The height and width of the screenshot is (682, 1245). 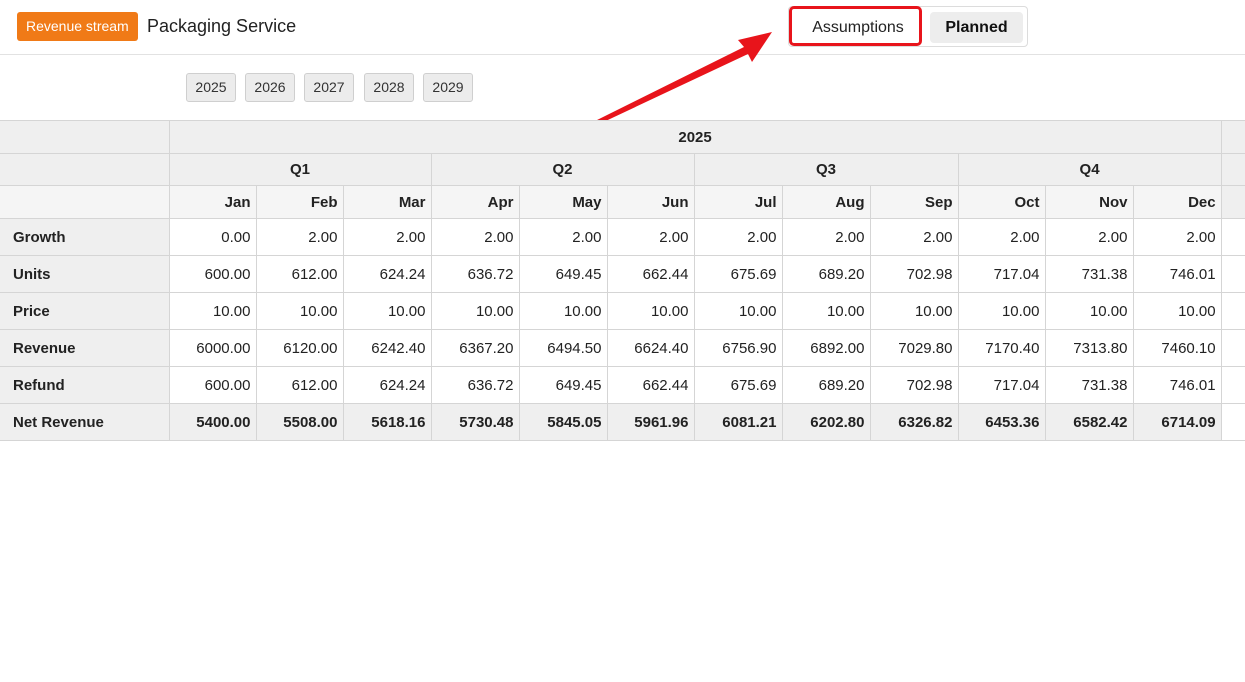 What do you see at coordinates (1089, 202) in the screenshot?
I see `month-header-nov: Nov` at bounding box center [1089, 202].